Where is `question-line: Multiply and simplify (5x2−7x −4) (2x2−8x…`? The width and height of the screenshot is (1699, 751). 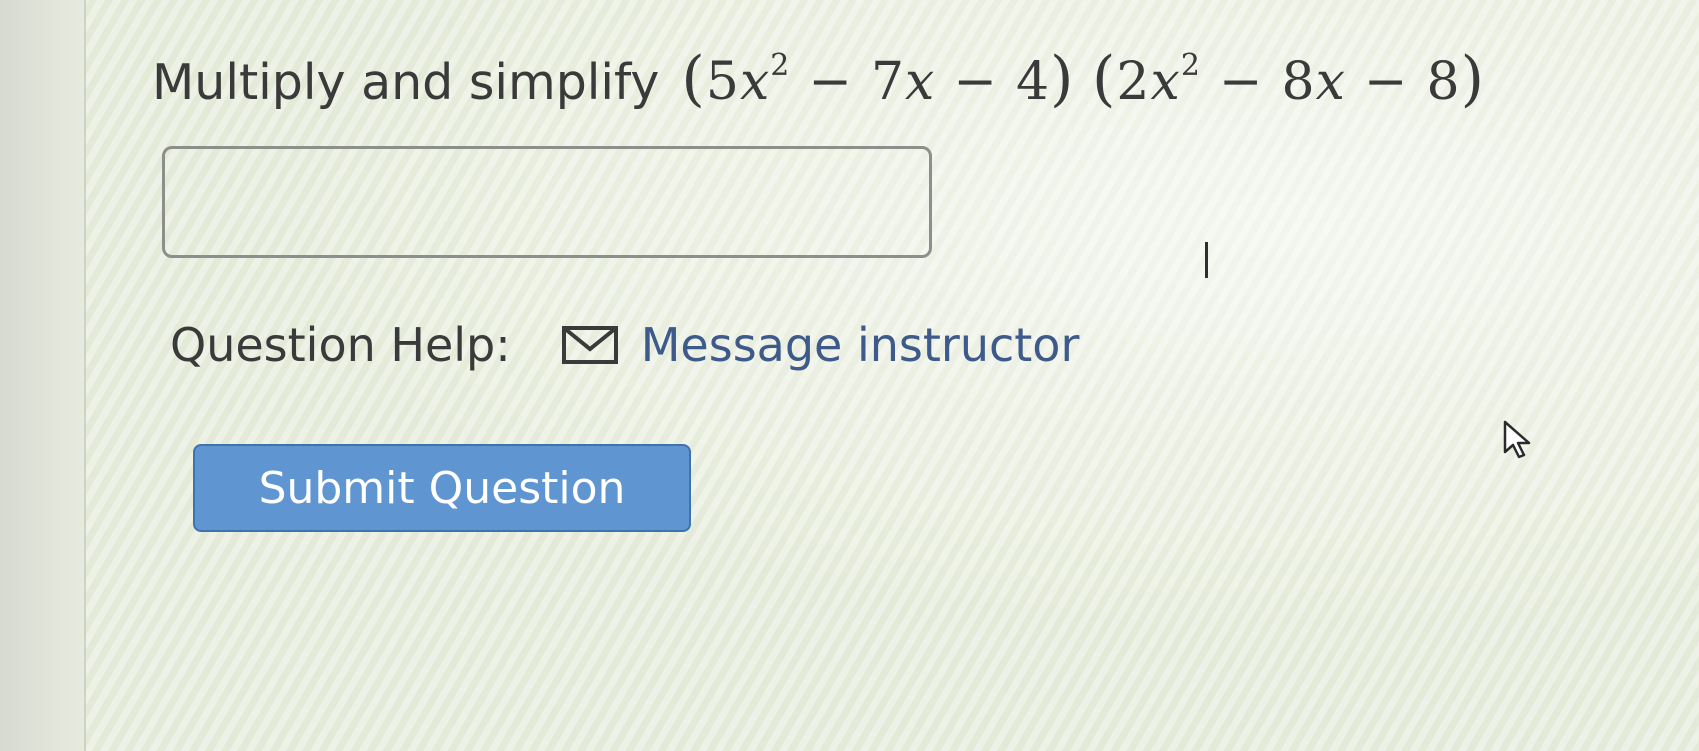
question-line: Multiply and simplify (5x2−7x −4) (2x2−8x… is located at coordinates (818, 79).